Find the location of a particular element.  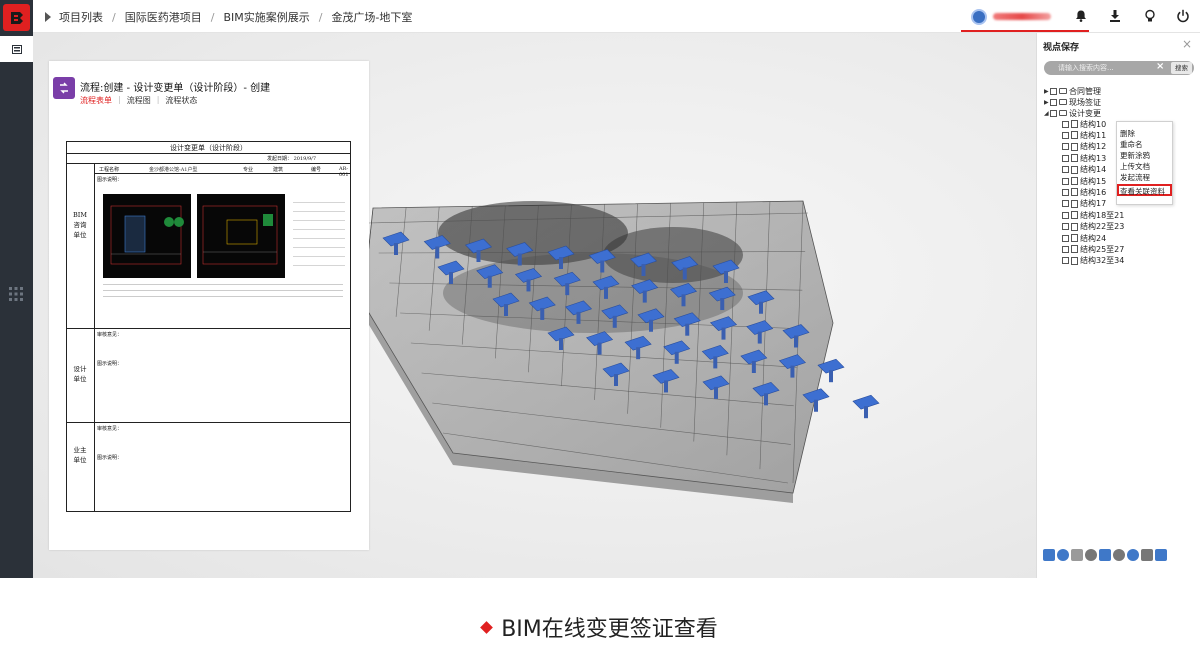

share-icon is located at coordinates (1147, 555).